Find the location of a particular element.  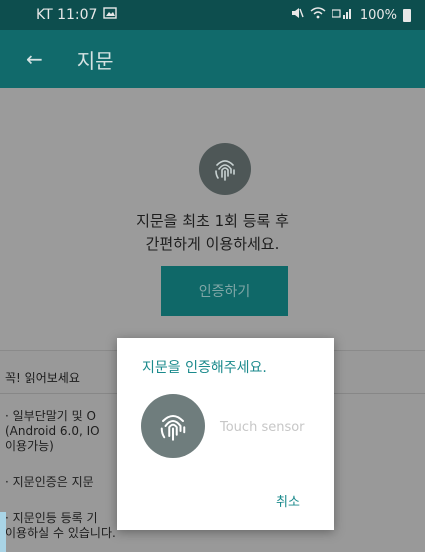

edge-tint is located at coordinates (3, 532).